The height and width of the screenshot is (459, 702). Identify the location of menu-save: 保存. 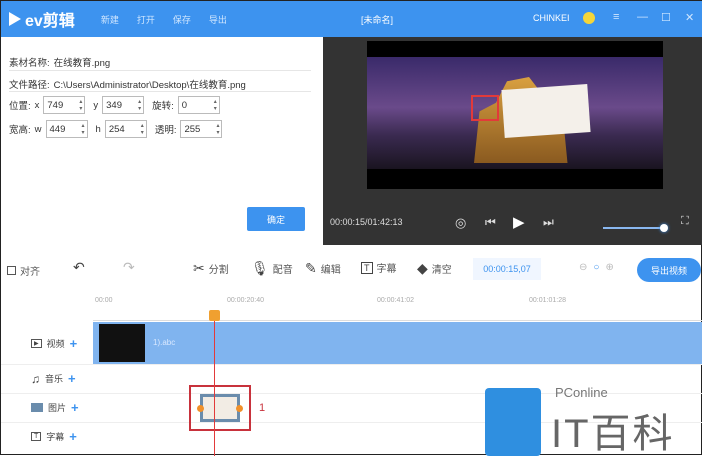
(182, 19).